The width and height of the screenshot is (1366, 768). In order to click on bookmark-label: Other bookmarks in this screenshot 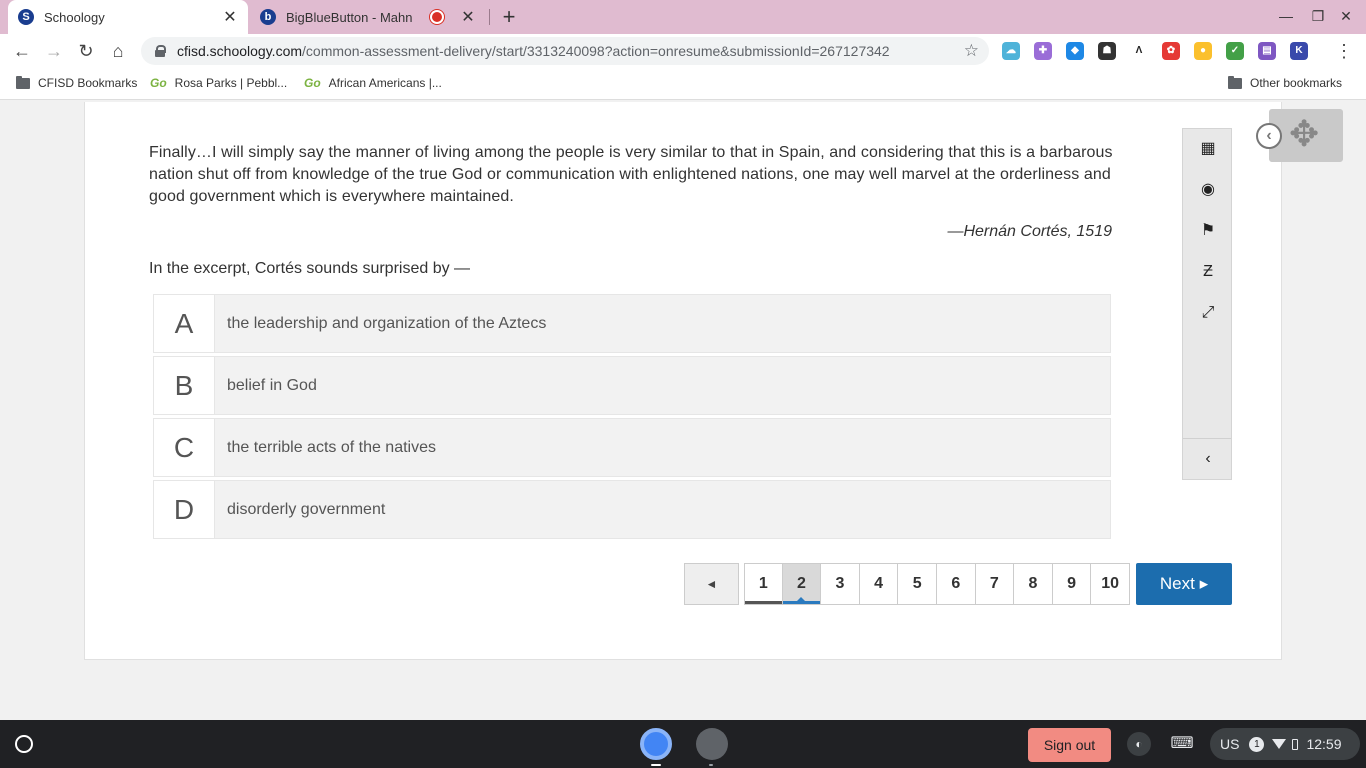, I will do `click(1296, 83)`.